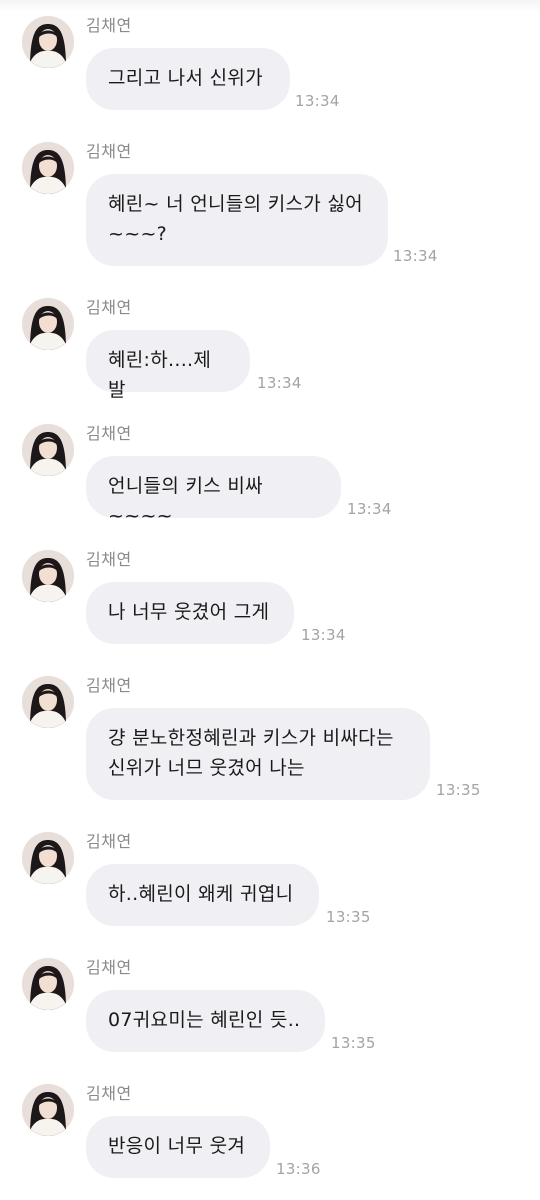 The height and width of the screenshot is (1200, 540). I want to click on top-shadow, so click(270, 6).